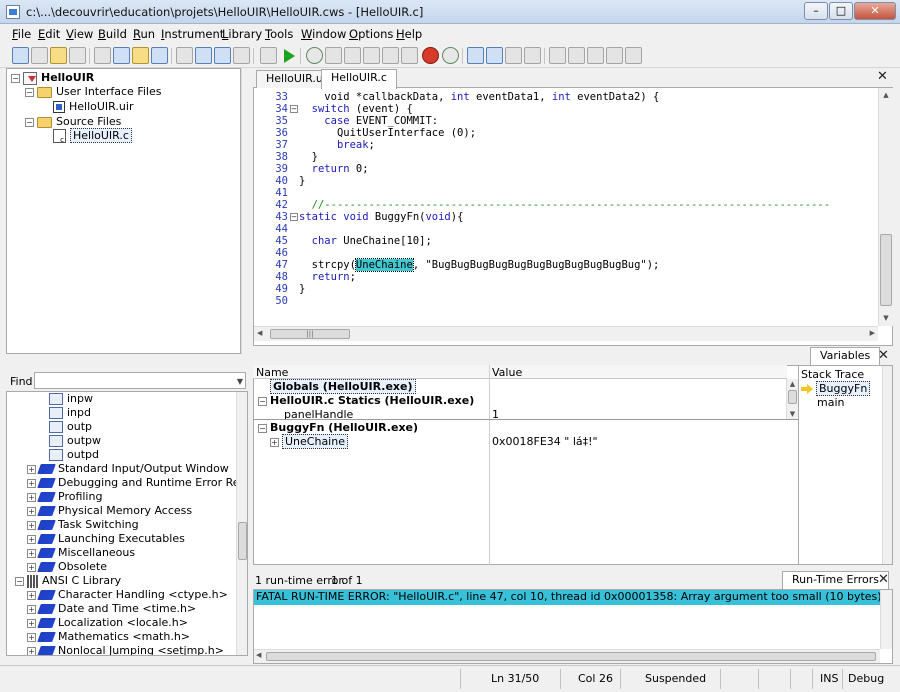 This screenshot has width=900, height=692. Describe the element at coordinates (557, 55) in the screenshot. I see `bookmark-icon` at that location.